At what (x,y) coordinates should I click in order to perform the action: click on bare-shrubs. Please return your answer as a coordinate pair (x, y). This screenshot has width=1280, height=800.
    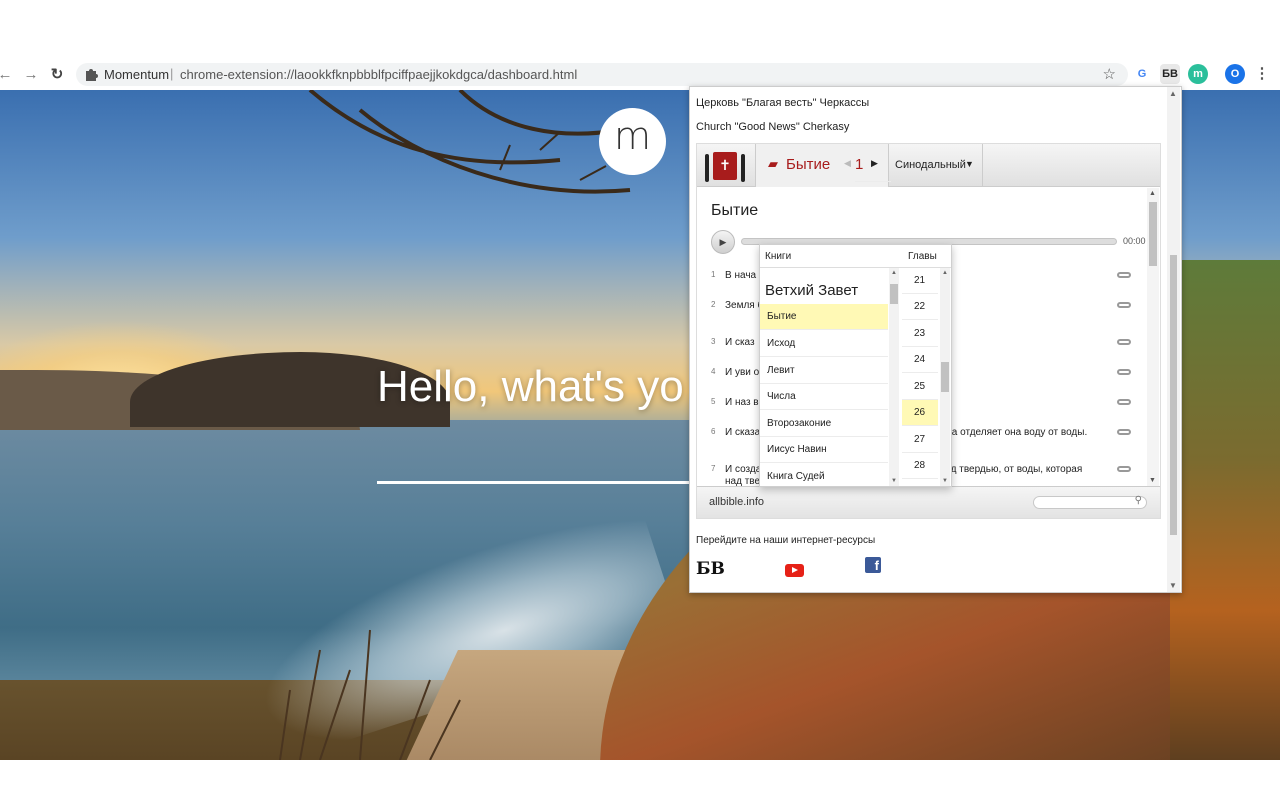
    Looking at the image, I should click on (370, 694).